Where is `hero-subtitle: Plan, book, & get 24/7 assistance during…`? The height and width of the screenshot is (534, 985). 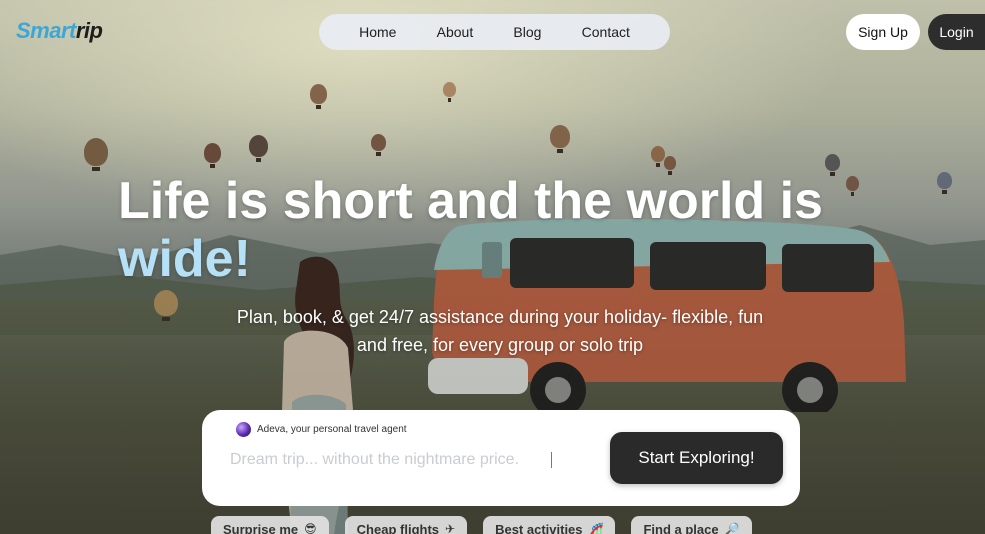
hero-subtitle: Plan, book, & get 24/7 assistance during… is located at coordinates (500, 331).